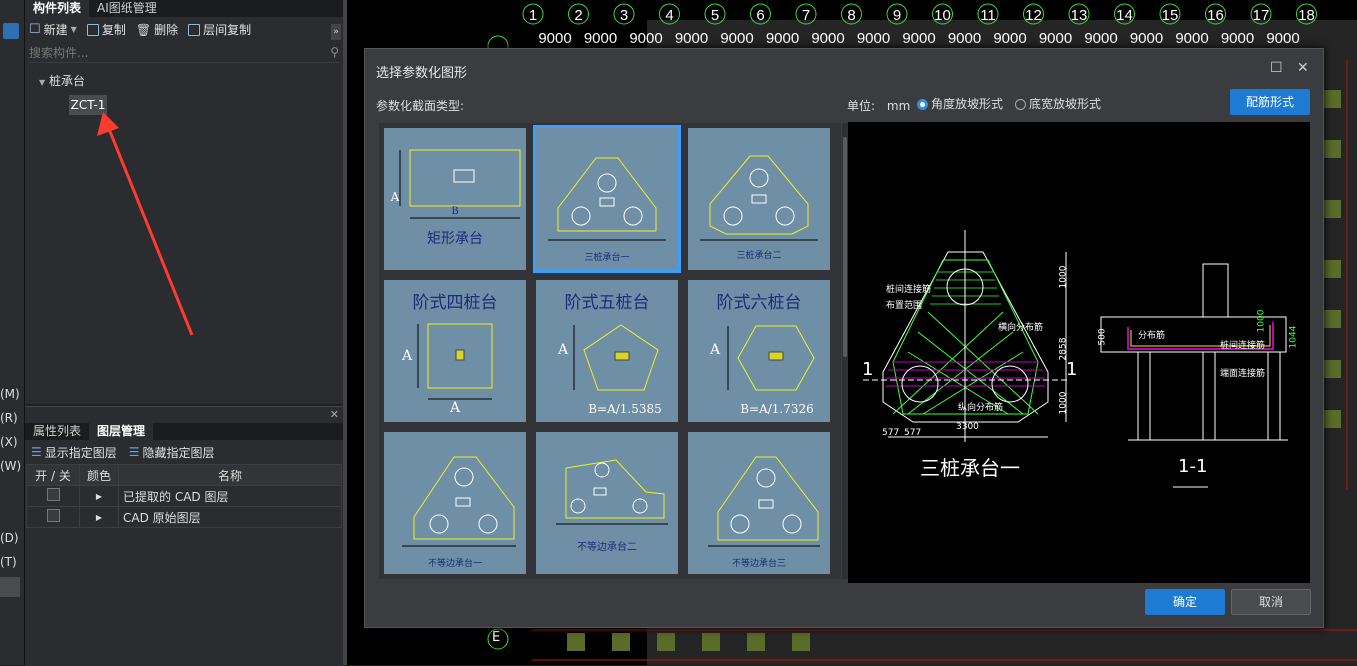  I want to click on dialog-title: 选择参数化图形, so click(422, 73).